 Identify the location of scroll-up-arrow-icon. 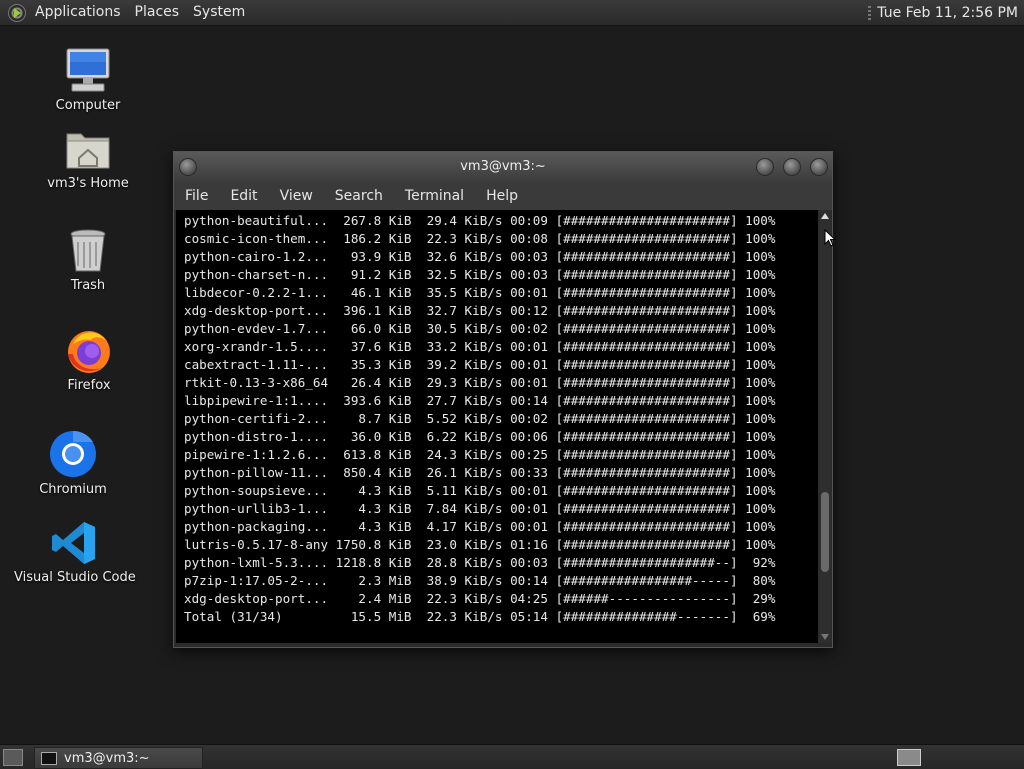
(825, 216).